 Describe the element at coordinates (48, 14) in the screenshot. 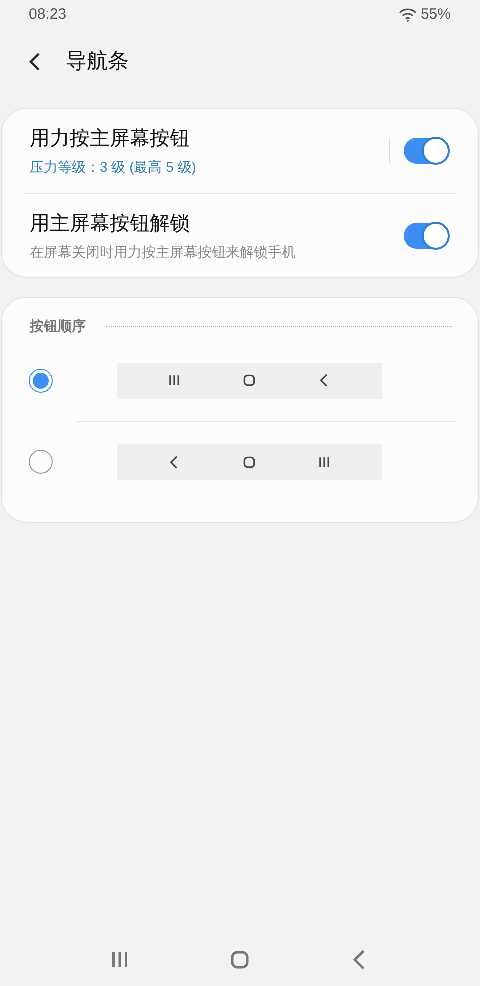

I see `status-time: 08:23` at that location.